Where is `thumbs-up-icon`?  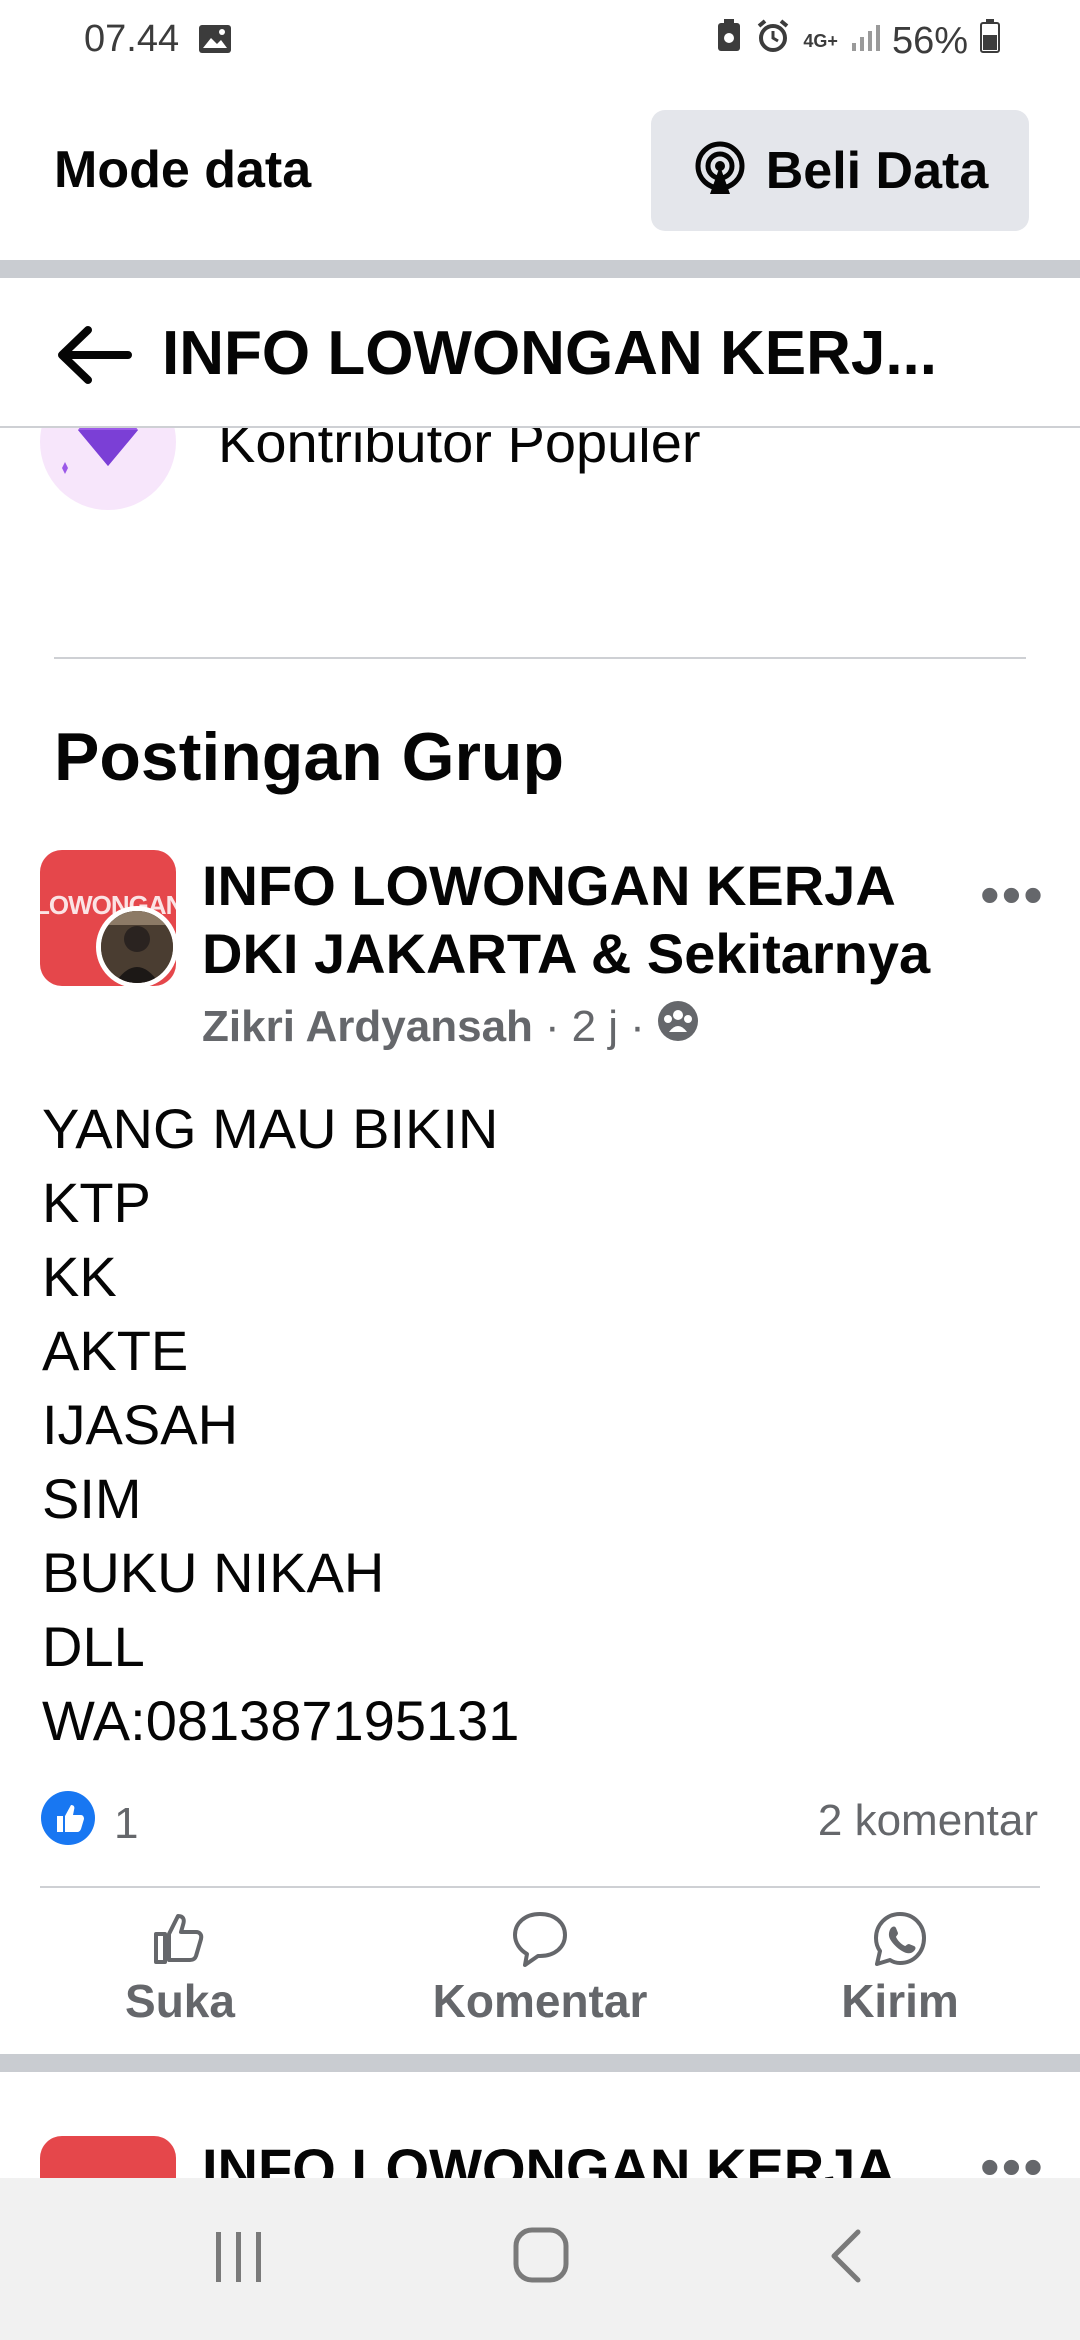 thumbs-up-icon is located at coordinates (180, 1939).